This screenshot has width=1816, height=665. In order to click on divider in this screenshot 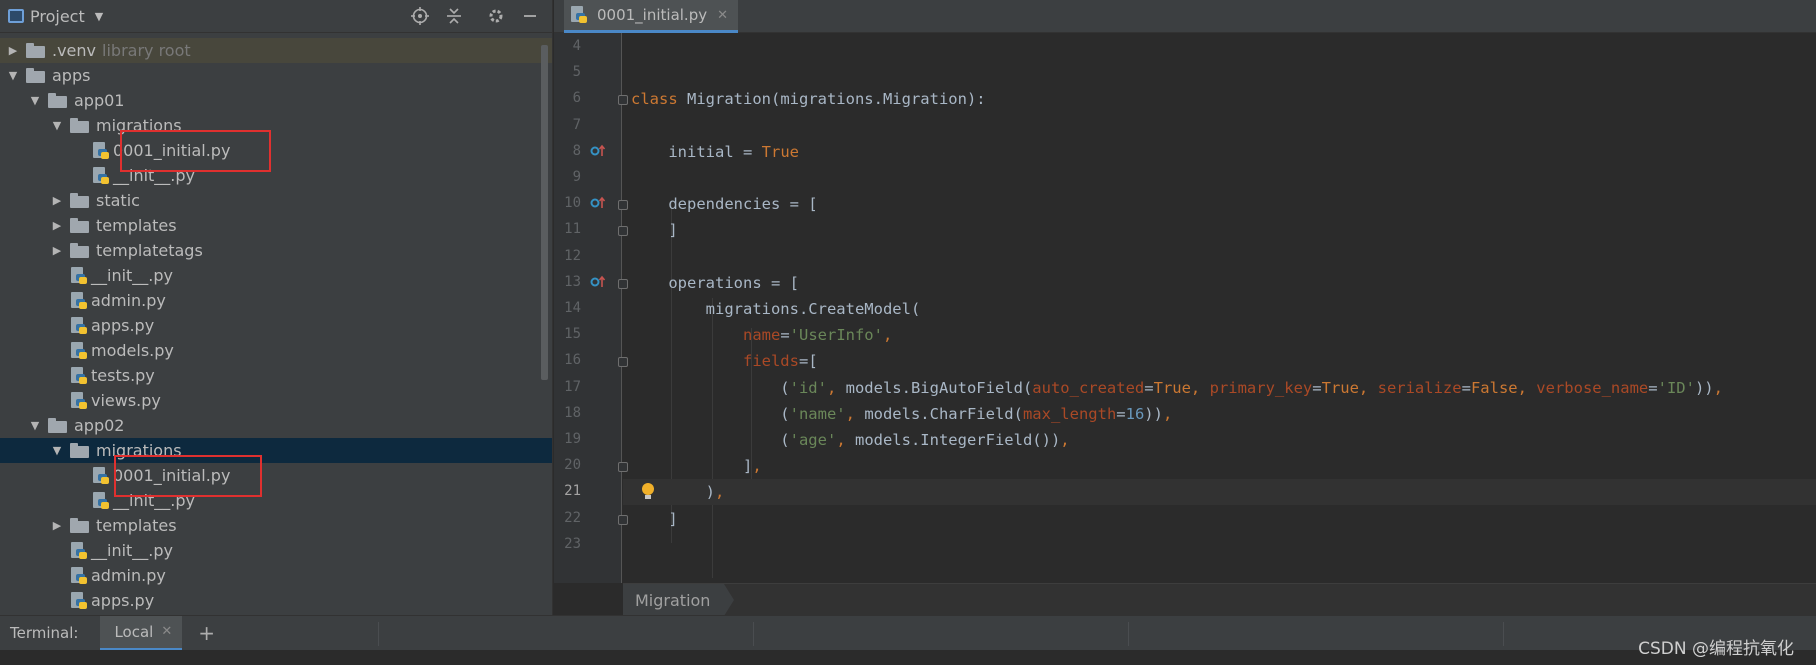, I will do `click(1128, 634)`.